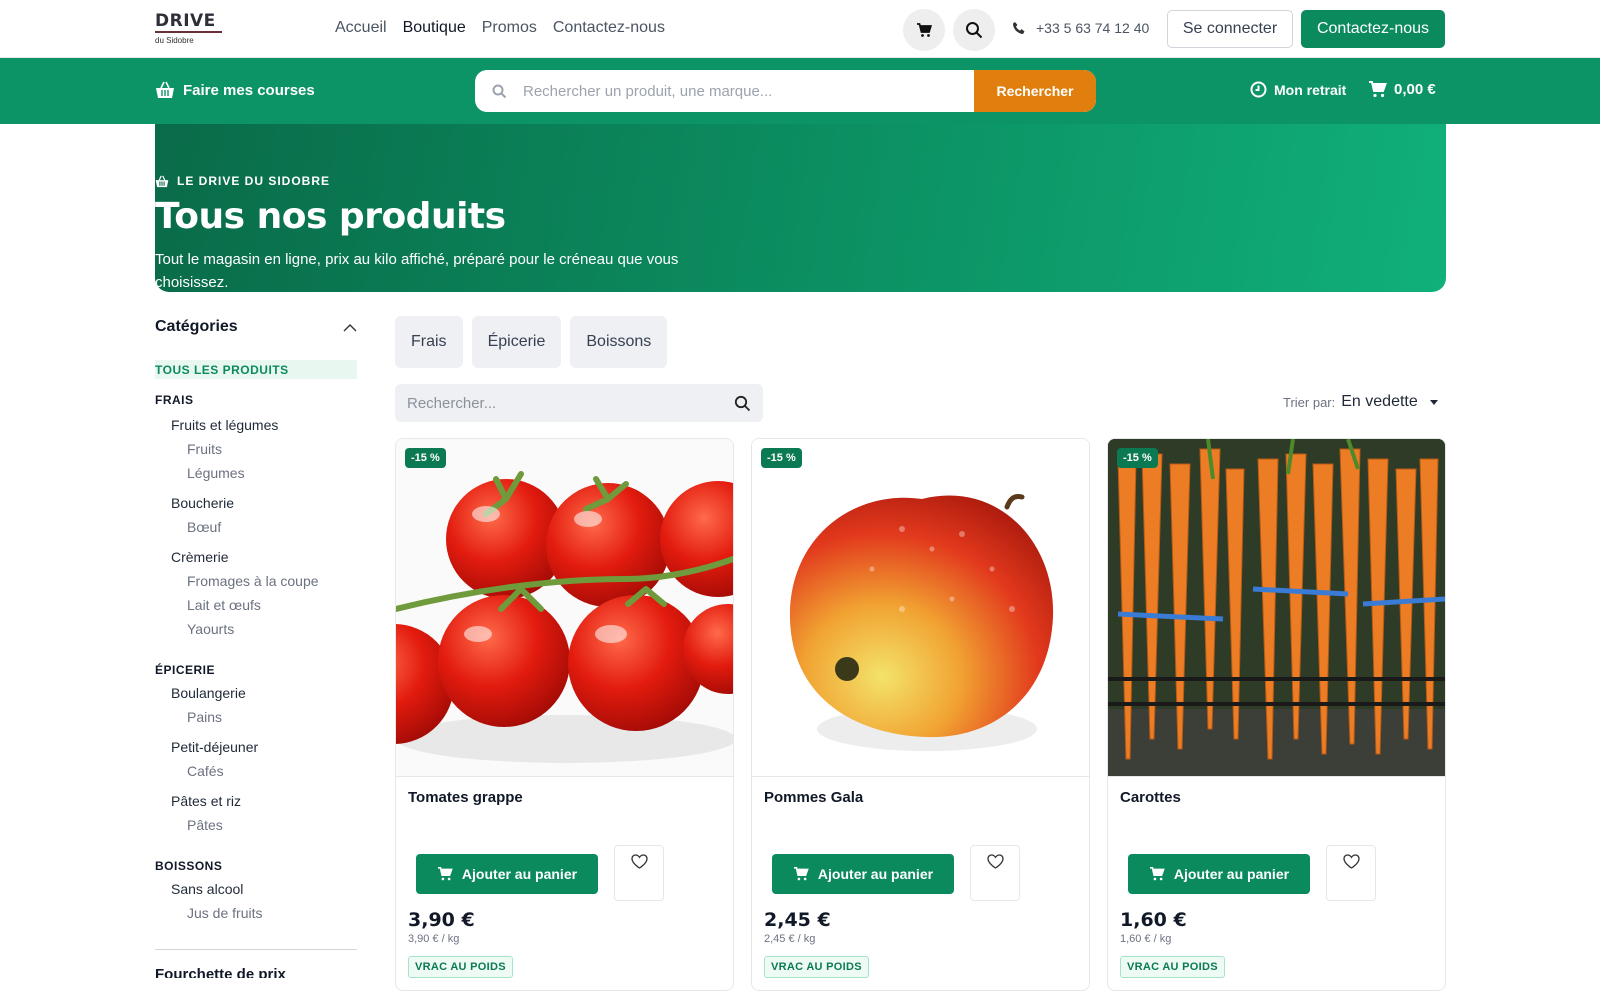 The width and height of the screenshot is (1600, 1000). I want to click on leaf-lait-oeufs: Lait et œufs, so click(256, 605).